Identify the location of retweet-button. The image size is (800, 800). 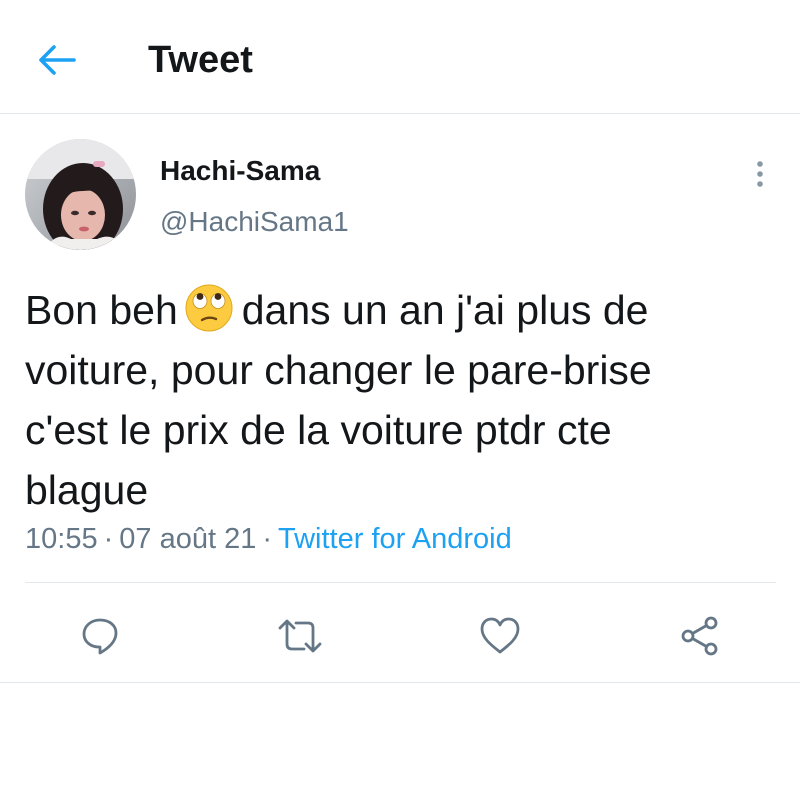
(300, 636).